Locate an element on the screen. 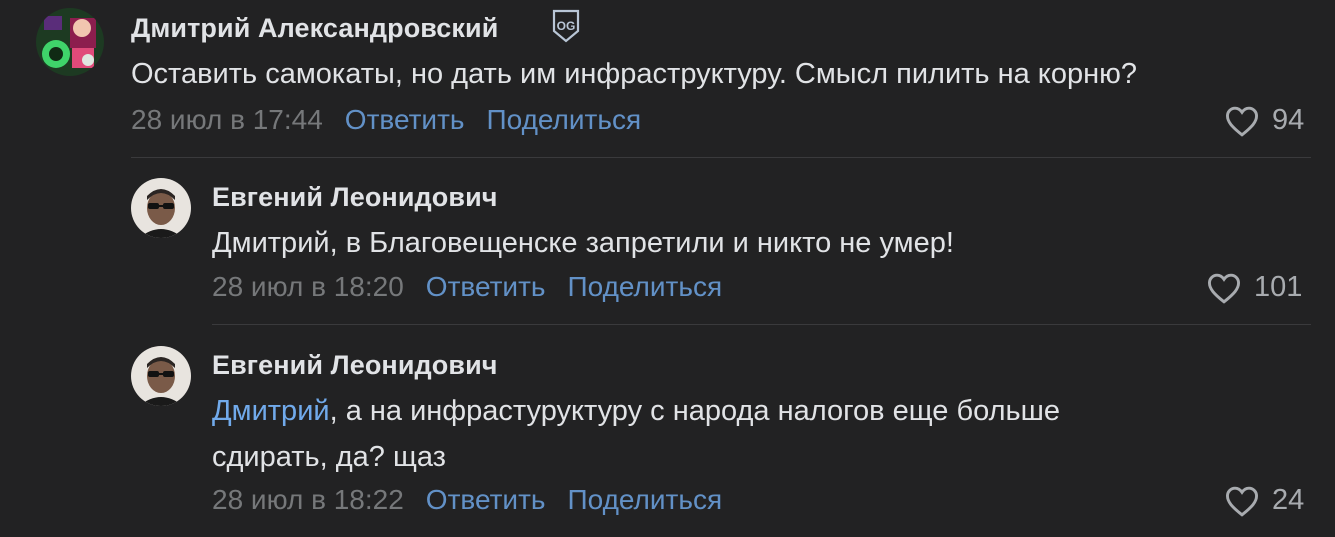 This screenshot has width=1335, height=537. og-badge-icon: OG is located at coordinates (566, 28).